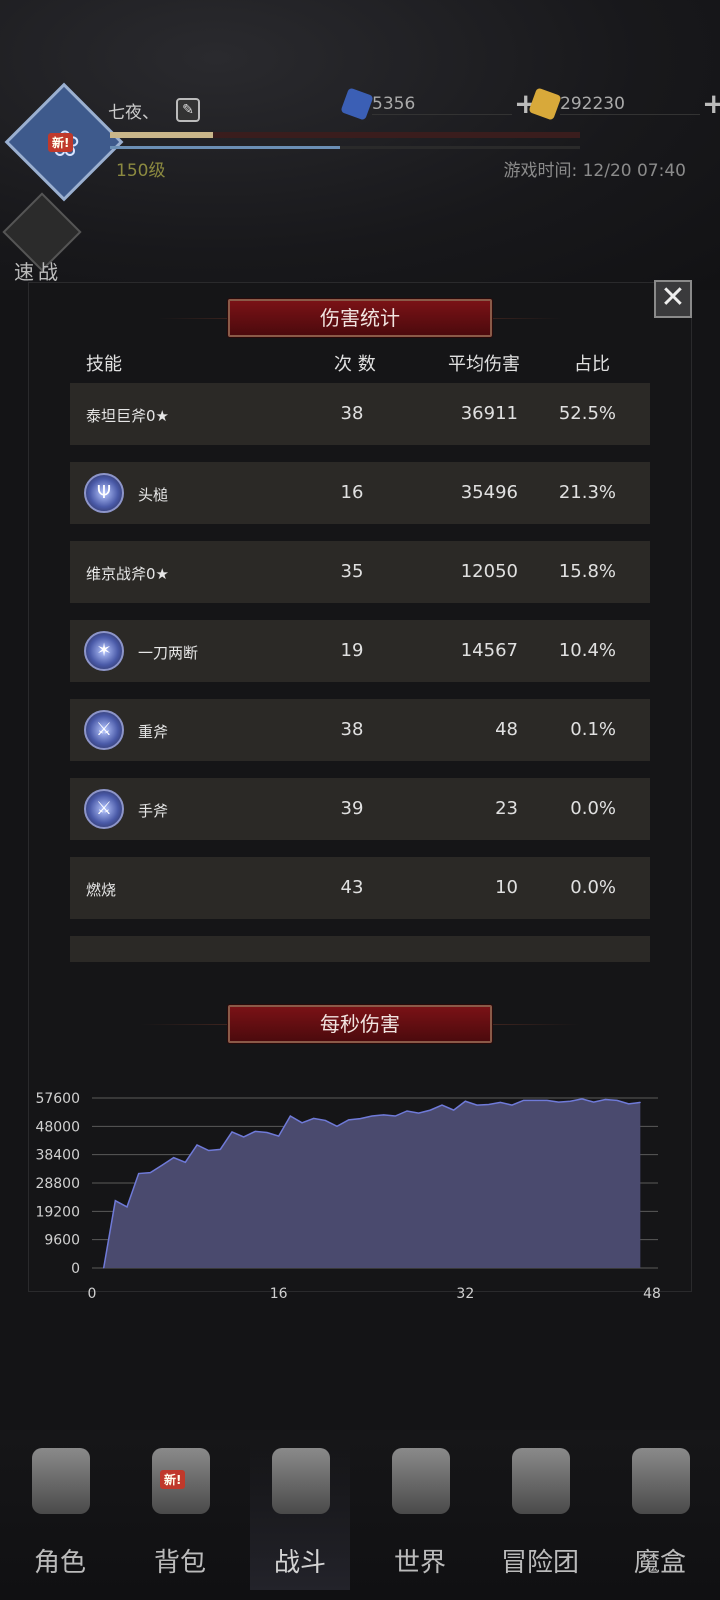  I want to click on table-row: ✶ 一刀两断 19 14567 10.4%, so click(360, 651).